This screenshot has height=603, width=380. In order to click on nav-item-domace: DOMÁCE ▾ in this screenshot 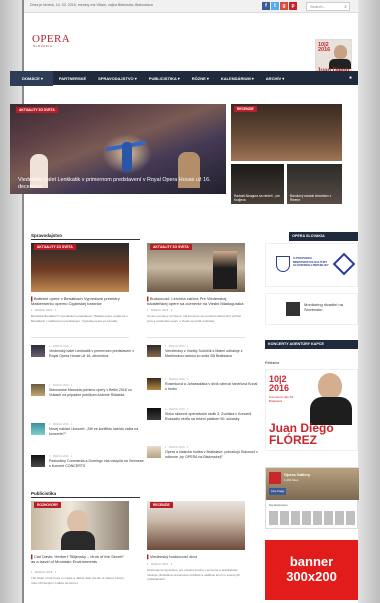, I will do `click(31, 78)`.